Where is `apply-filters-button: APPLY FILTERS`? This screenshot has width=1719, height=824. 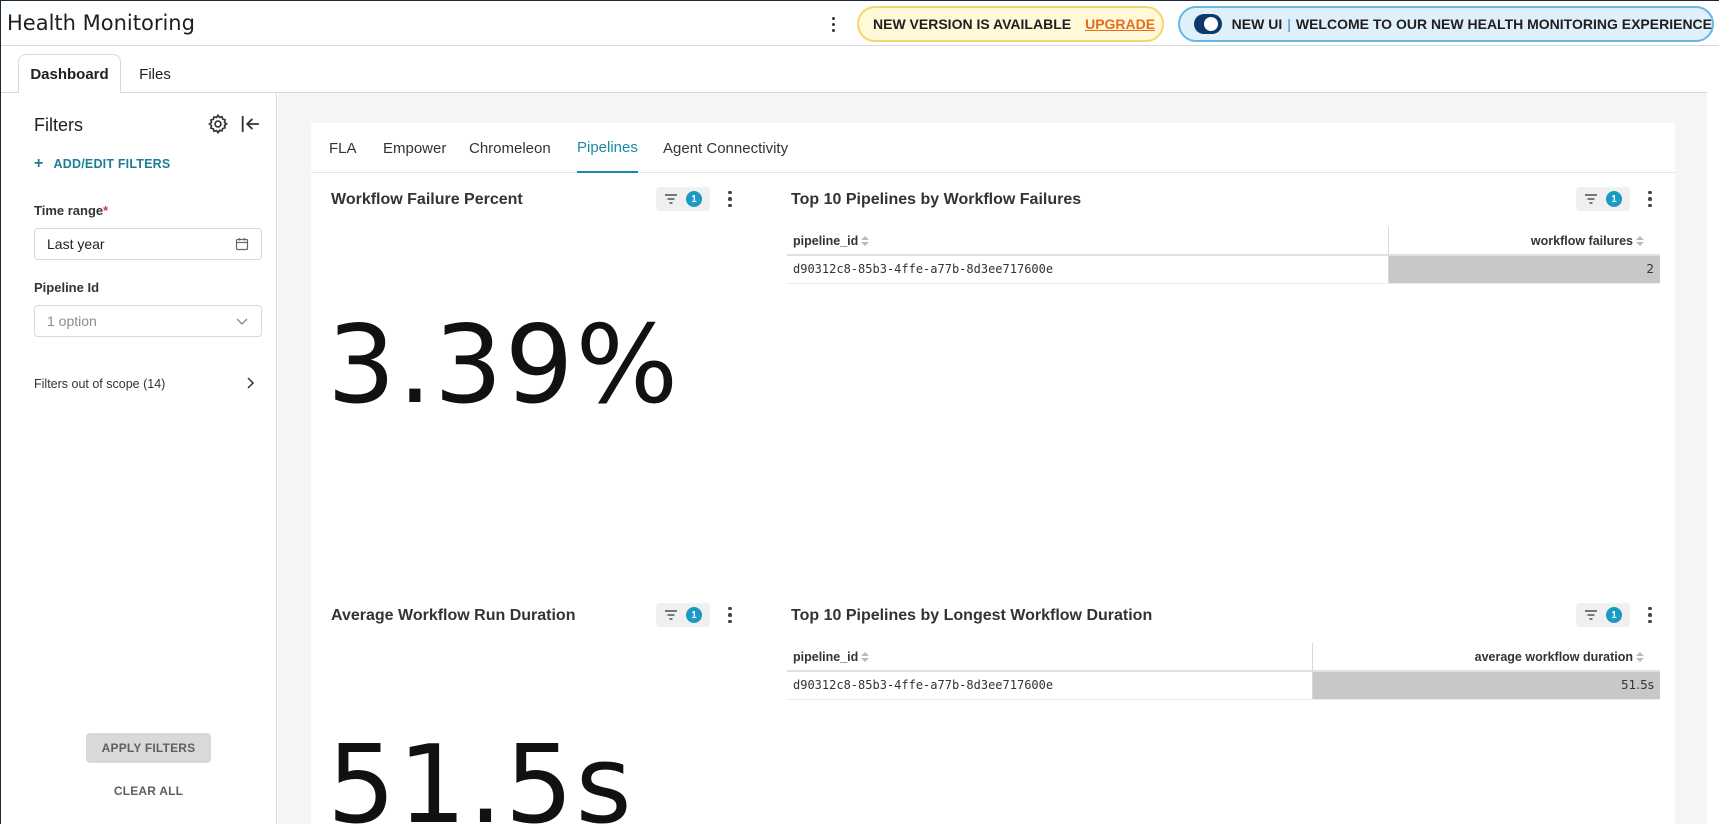 apply-filters-button: APPLY FILTERS is located at coordinates (148, 748).